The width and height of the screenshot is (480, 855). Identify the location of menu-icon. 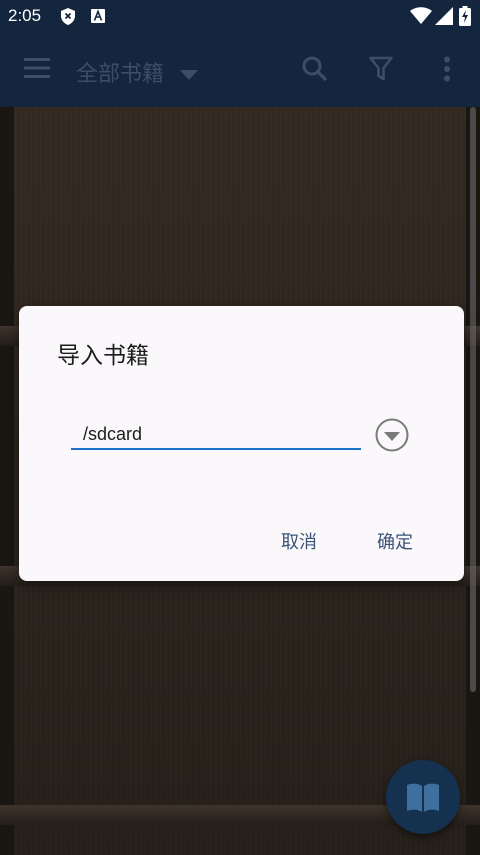
(37, 70).